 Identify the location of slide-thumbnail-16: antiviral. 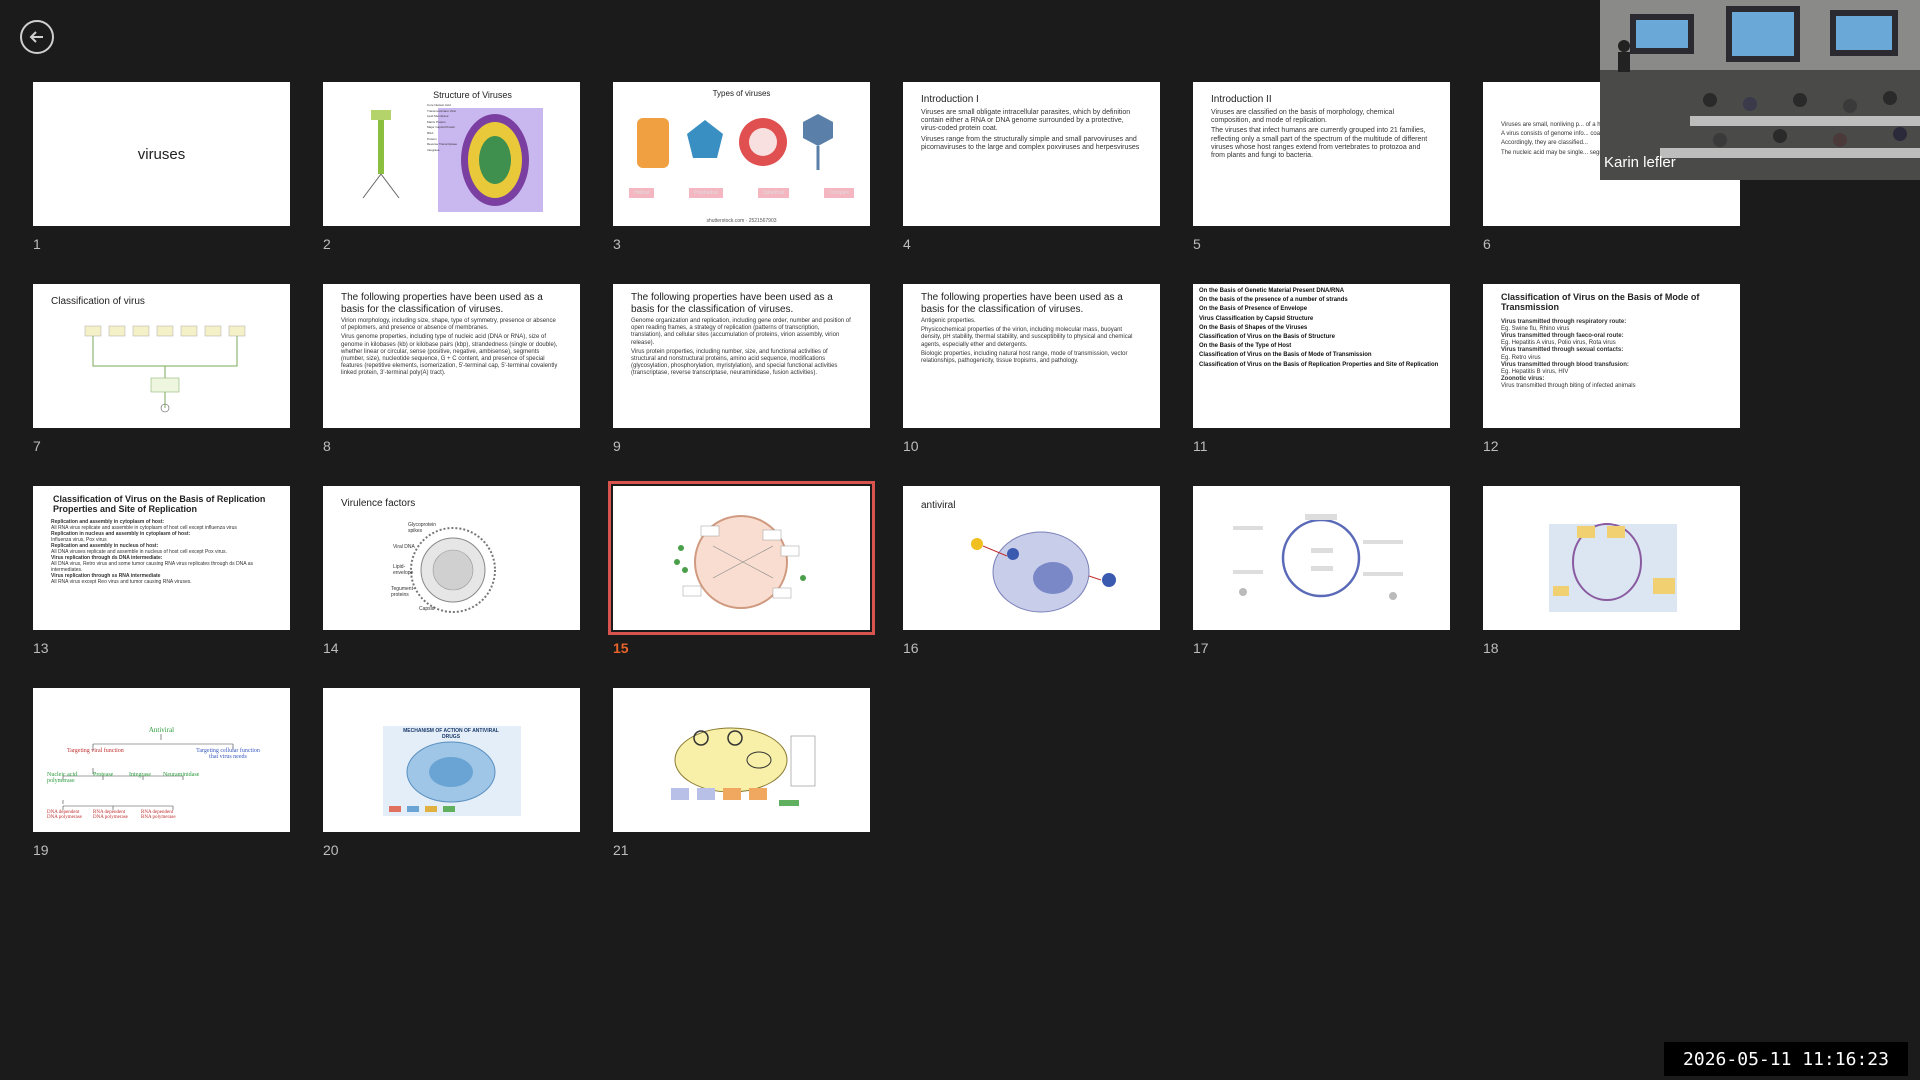
(1031, 558).